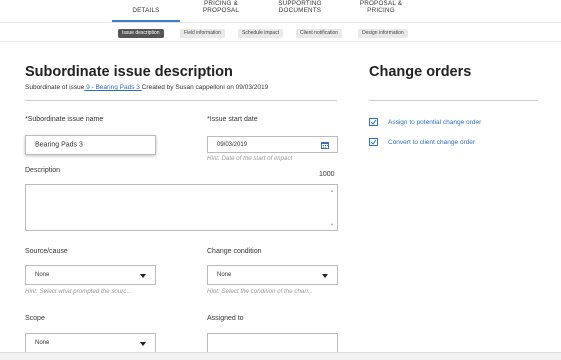  Describe the element at coordinates (332, 224) in the screenshot. I see `scroll-down-icon: ▼` at that location.